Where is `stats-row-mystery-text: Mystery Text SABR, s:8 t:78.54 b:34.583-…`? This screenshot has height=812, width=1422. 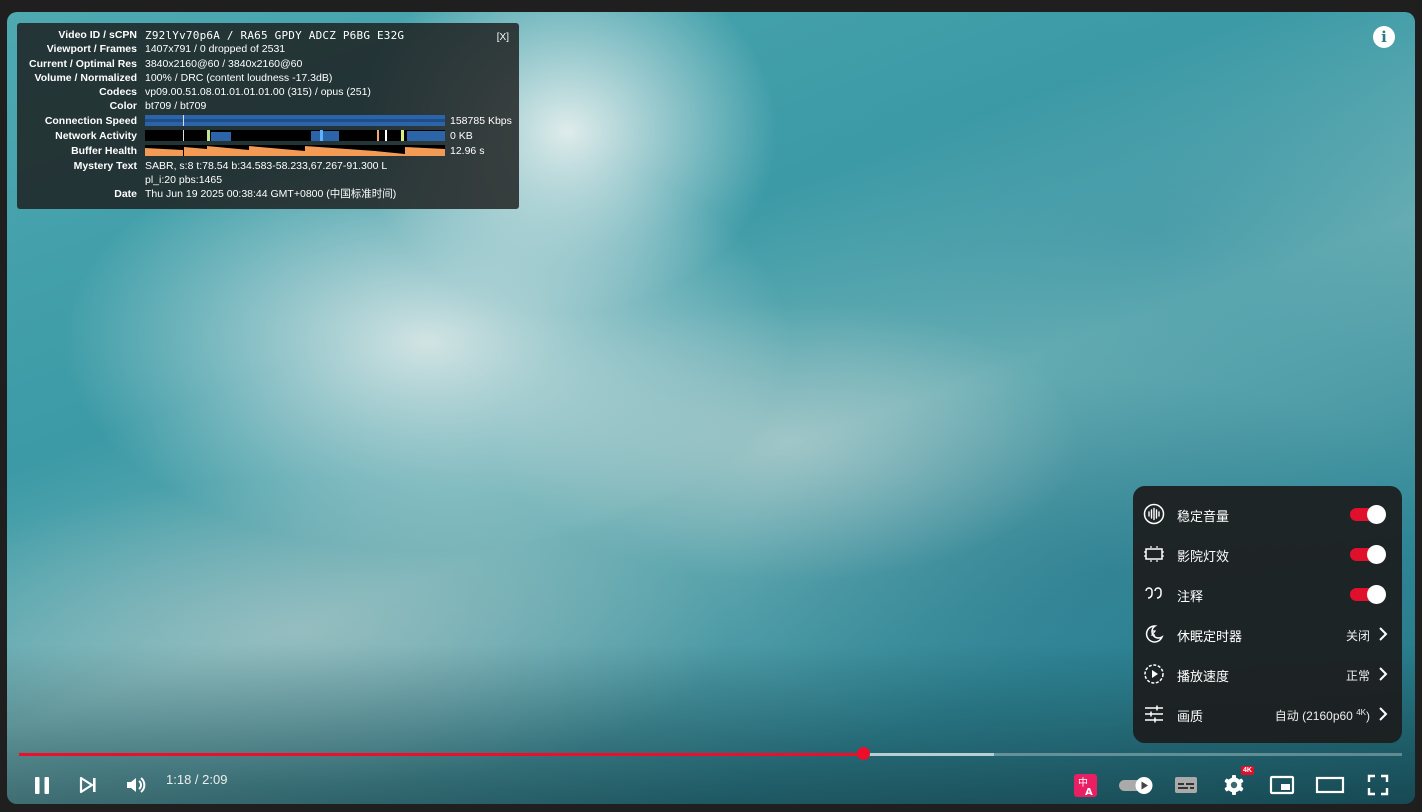 stats-row-mystery-text: Mystery Text SABR, s:8 t:78.54 b:34.583-… is located at coordinates (230, 166).